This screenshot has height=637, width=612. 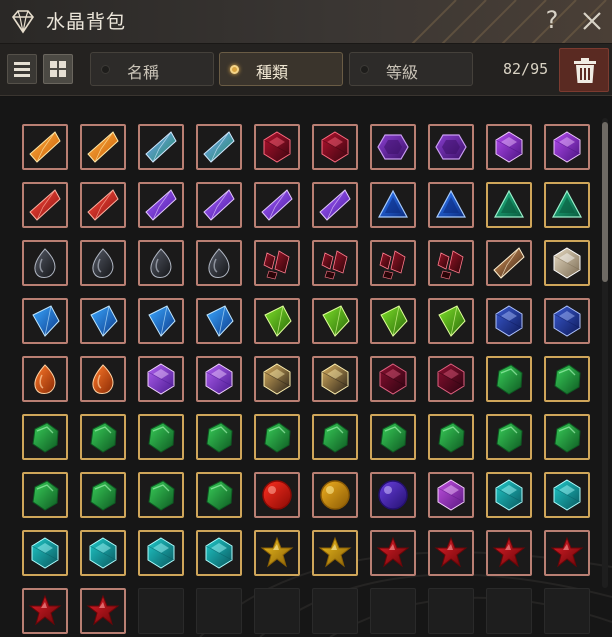 What do you see at coordinates (552, 20) in the screenshot?
I see `help-button: ?` at bounding box center [552, 20].